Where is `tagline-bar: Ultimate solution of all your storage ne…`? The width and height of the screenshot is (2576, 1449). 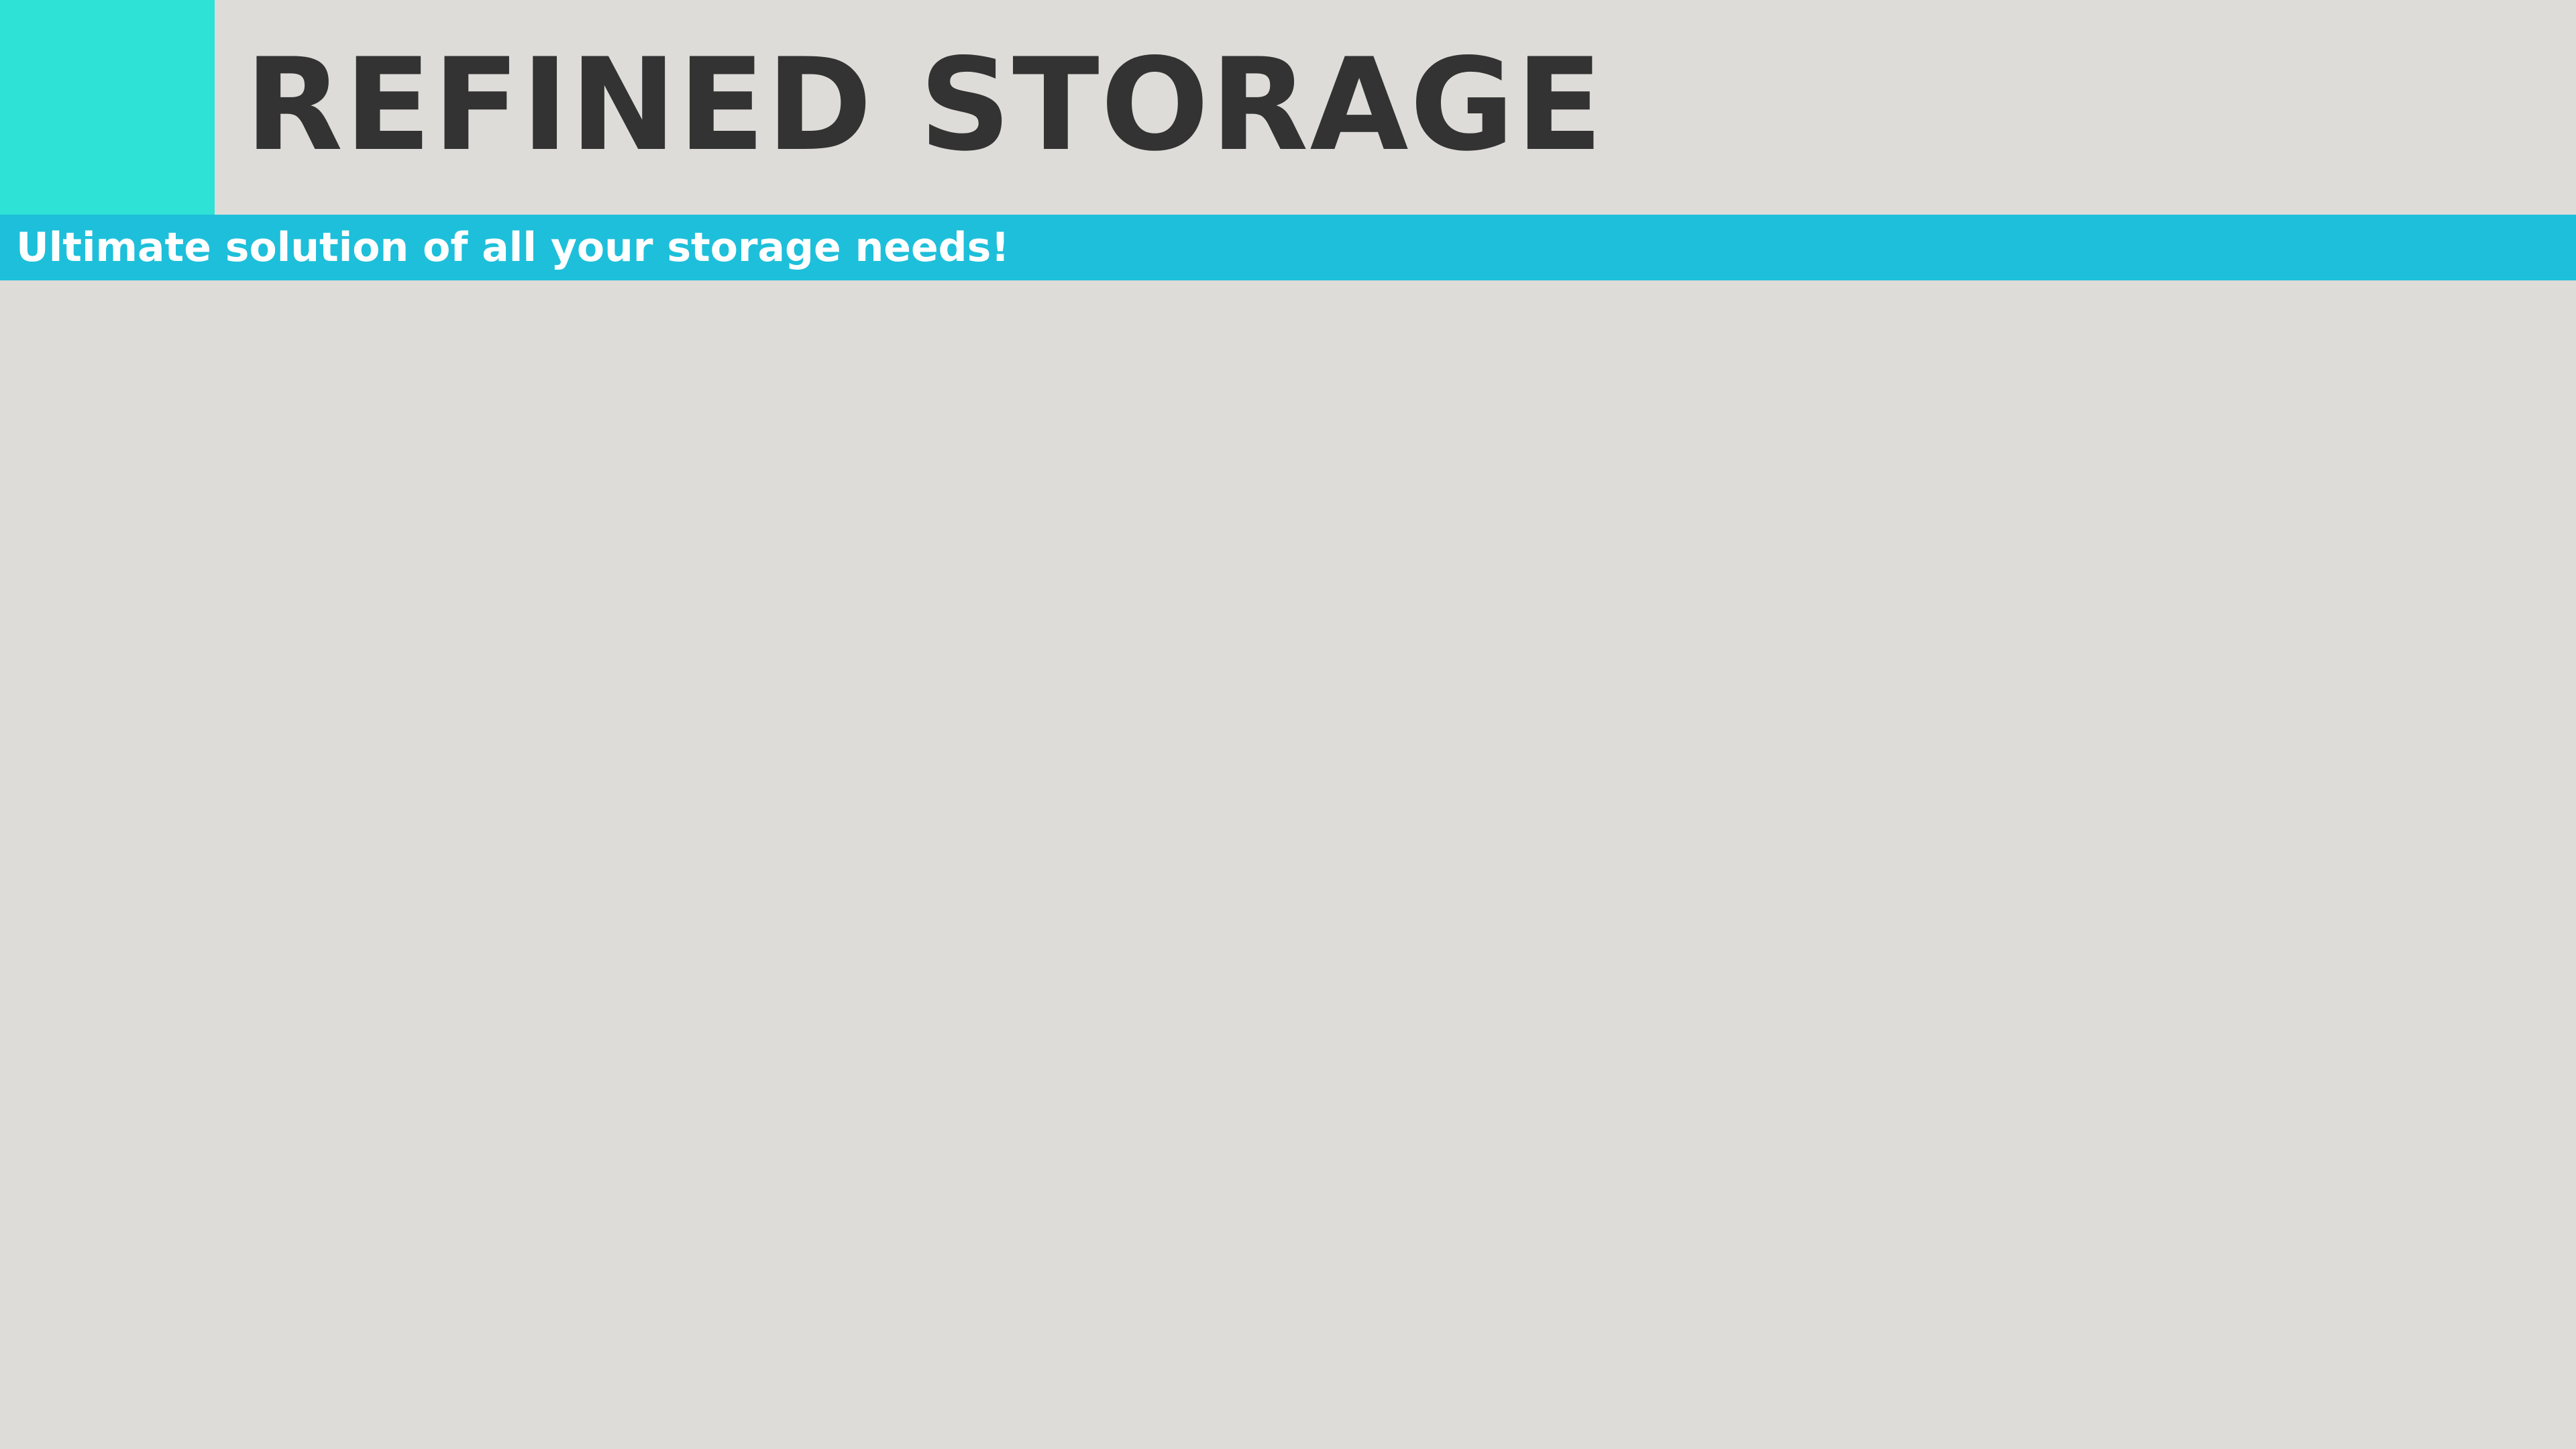
tagline-bar: Ultimate solution of all your storage ne… is located at coordinates (1288, 247).